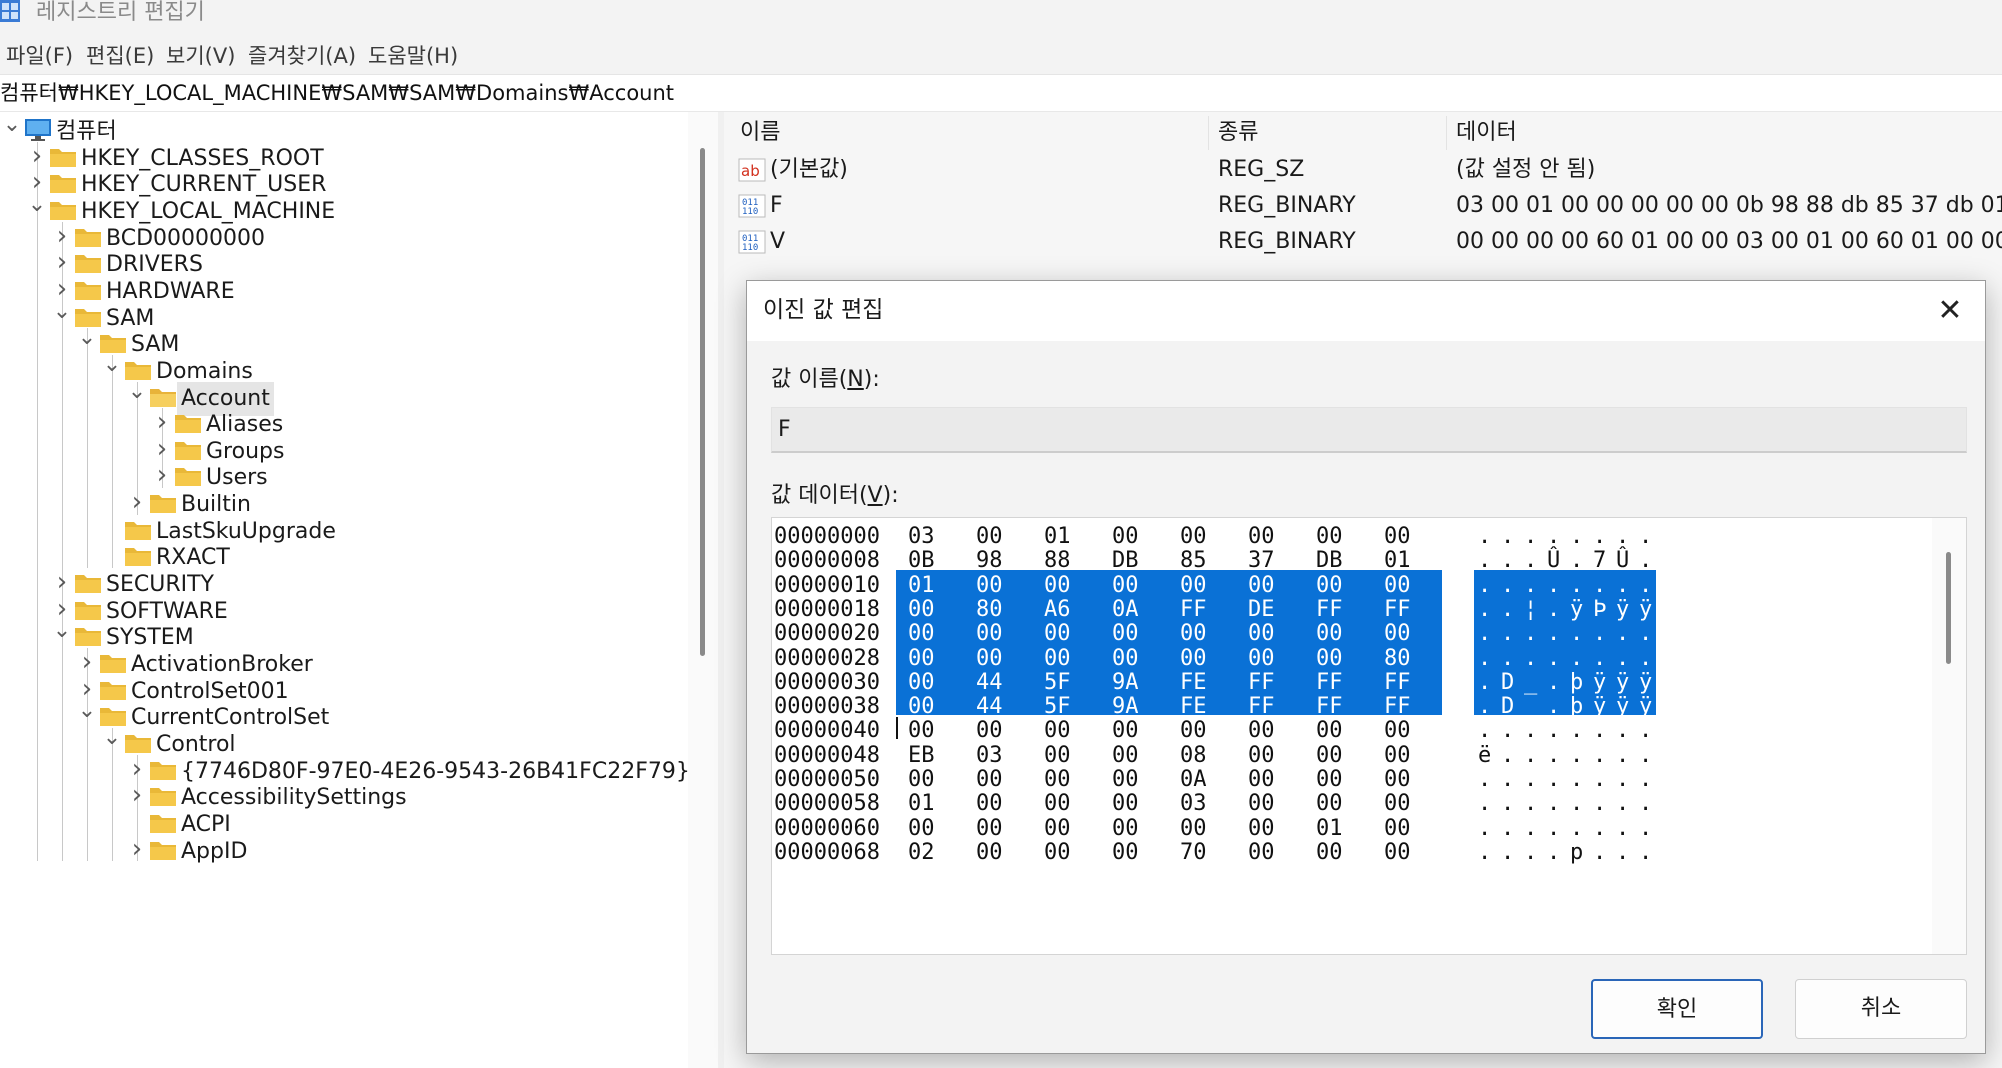  I want to click on value-name-text: F, so click(784, 429).